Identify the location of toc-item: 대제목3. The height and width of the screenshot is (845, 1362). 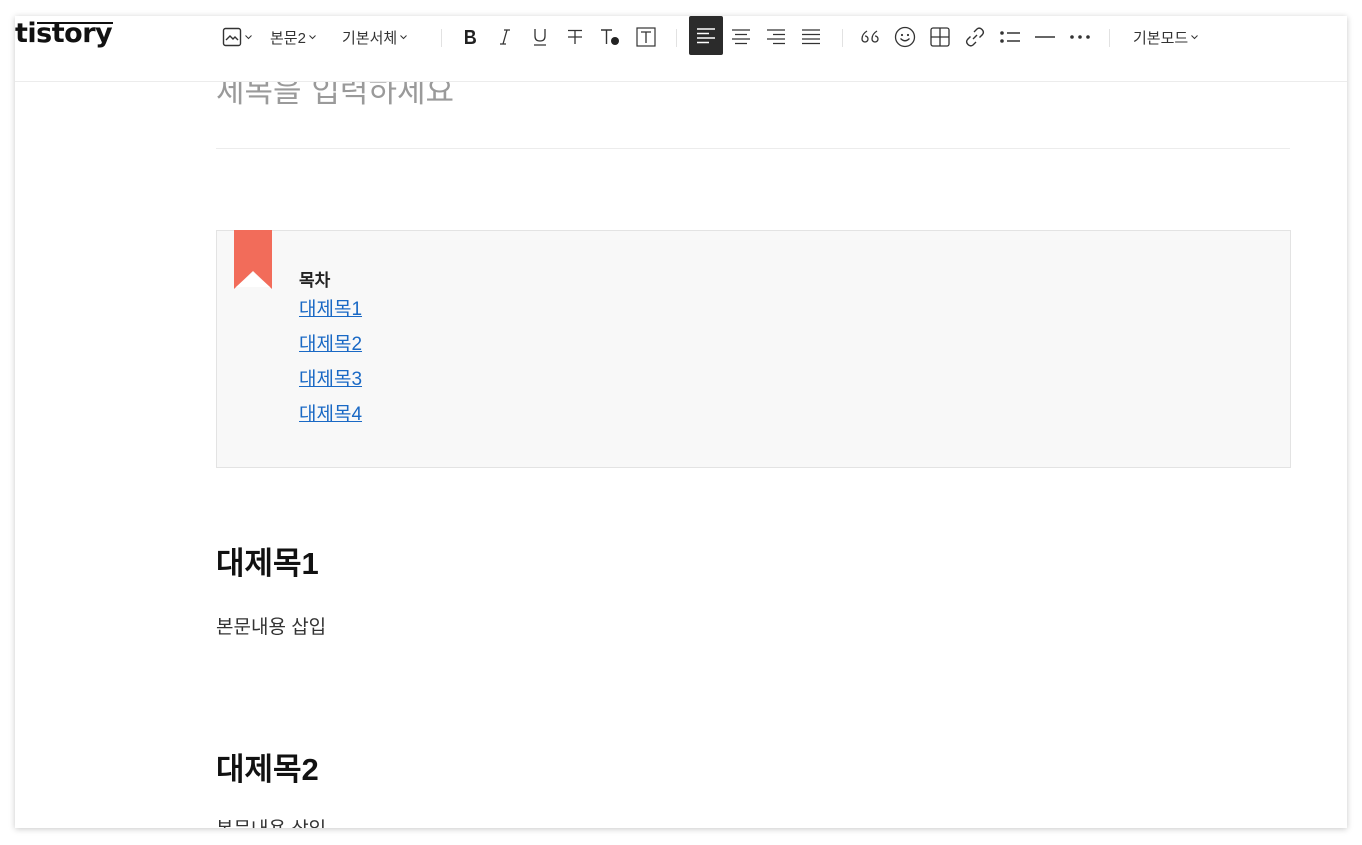
(330, 385).